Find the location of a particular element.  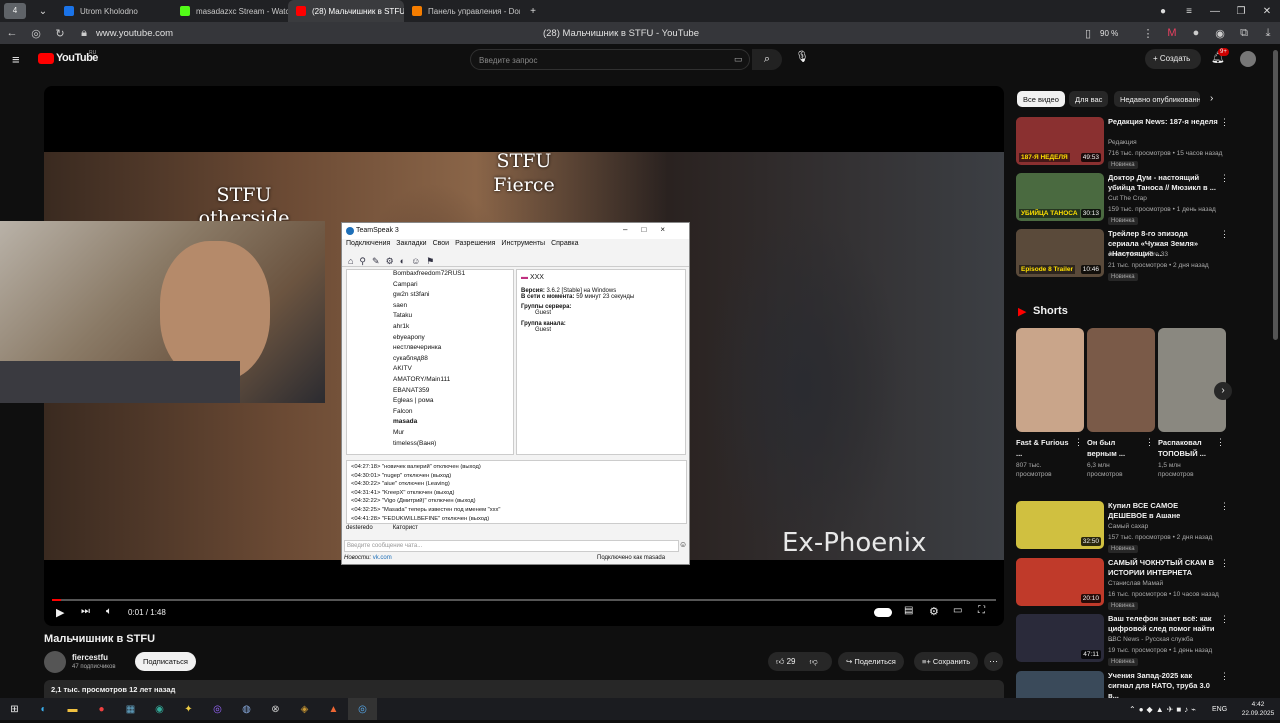

save-button: ≡+ Сохранить is located at coordinates (946, 661).